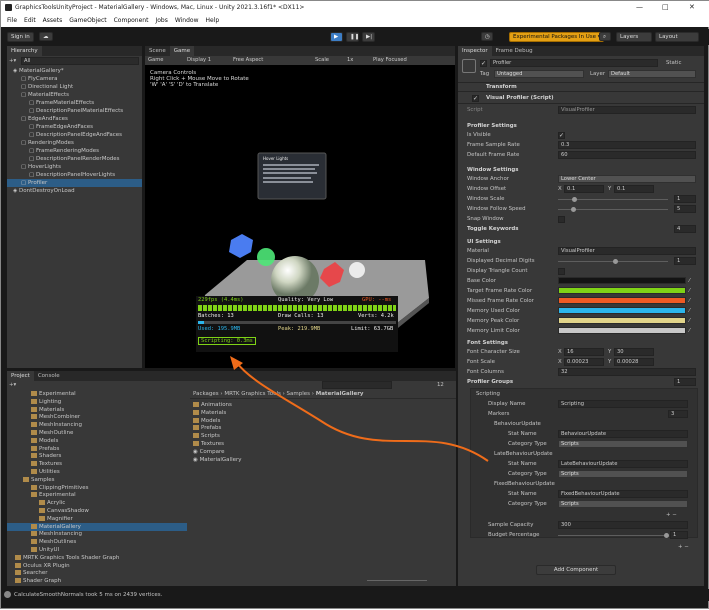  What do you see at coordinates (498, 414) in the screenshot?
I see `markers-foldout: Markers` at bounding box center [498, 414].